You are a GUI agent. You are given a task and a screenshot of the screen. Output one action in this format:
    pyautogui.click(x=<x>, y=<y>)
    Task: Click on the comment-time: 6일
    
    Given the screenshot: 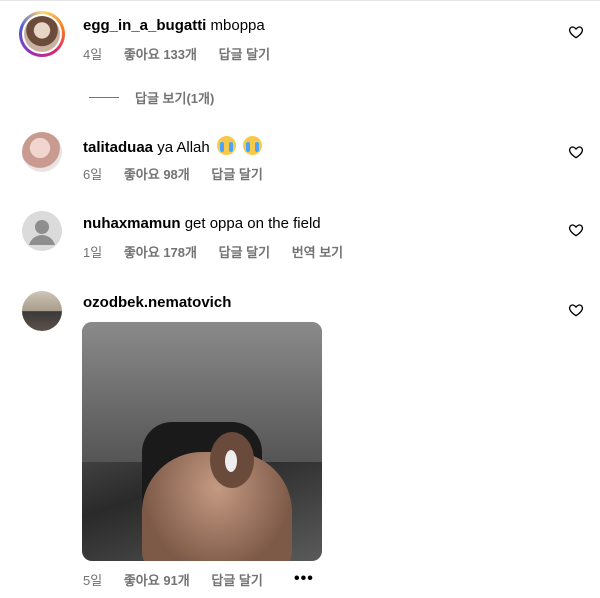 What is the action you would take?
    pyautogui.click(x=92, y=174)
    